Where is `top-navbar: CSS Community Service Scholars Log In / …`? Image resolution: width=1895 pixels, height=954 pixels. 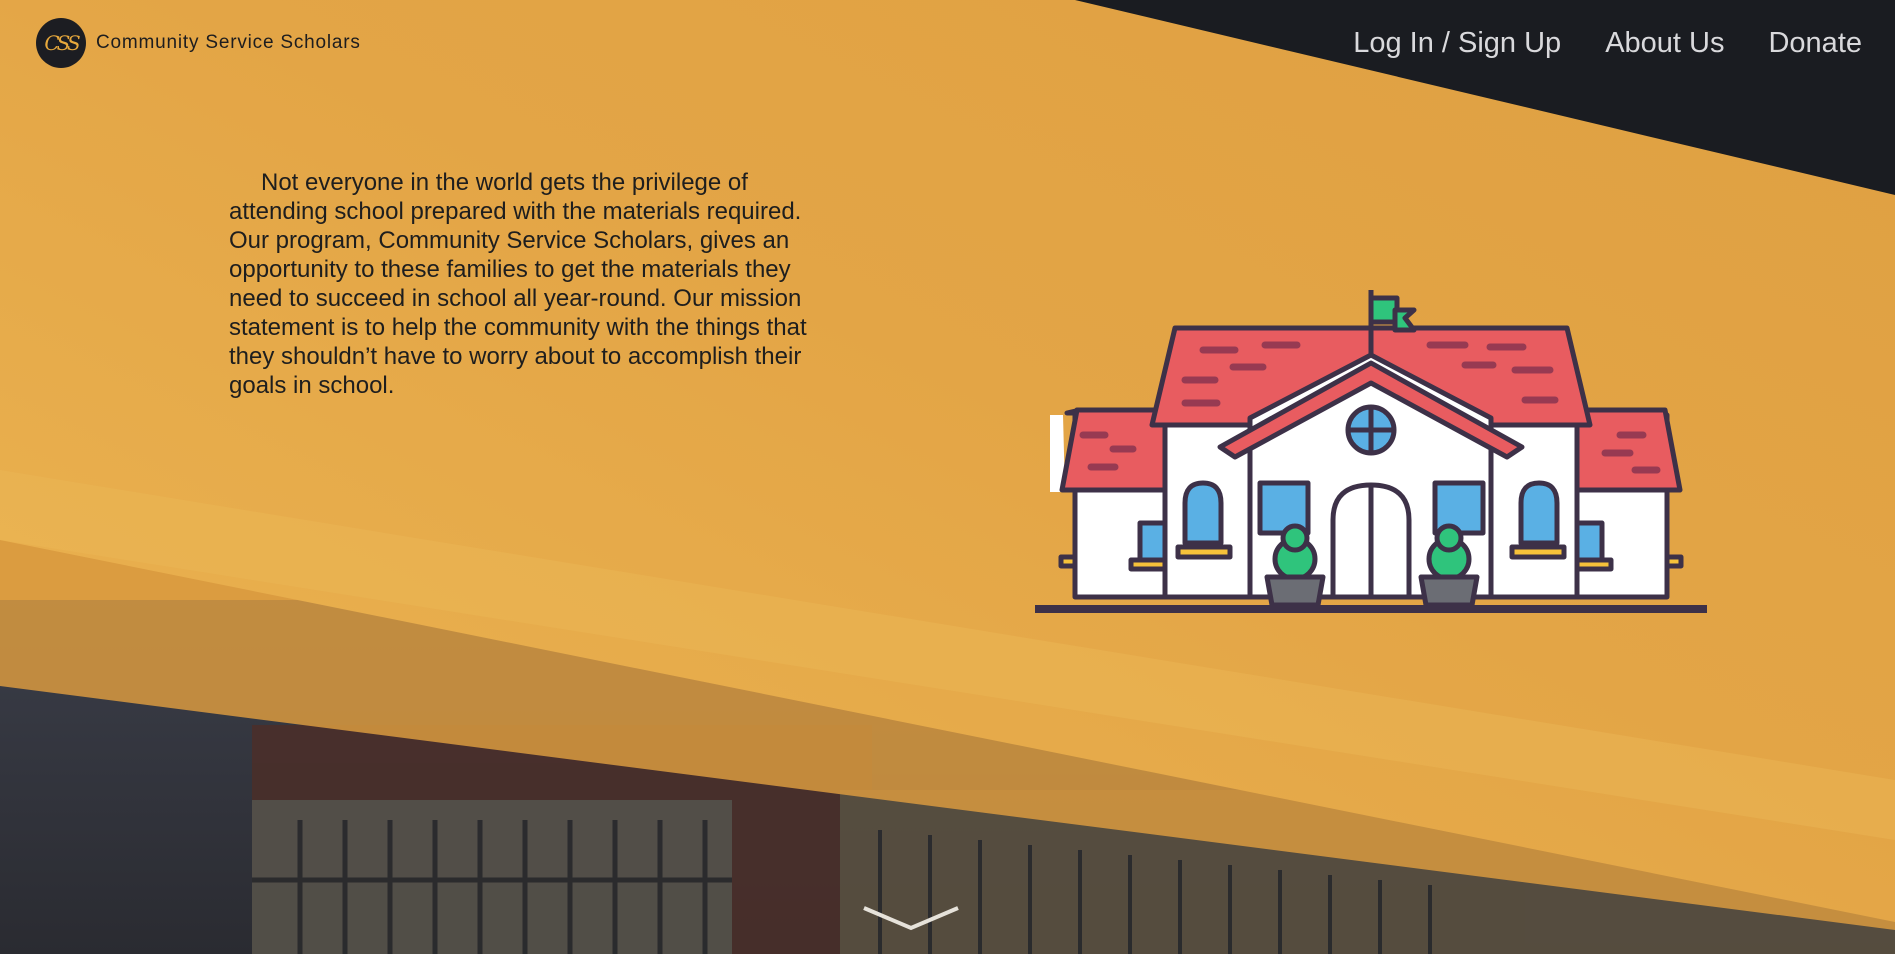 top-navbar: CSS Community Service Scholars Log In / … is located at coordinates (947, 45).